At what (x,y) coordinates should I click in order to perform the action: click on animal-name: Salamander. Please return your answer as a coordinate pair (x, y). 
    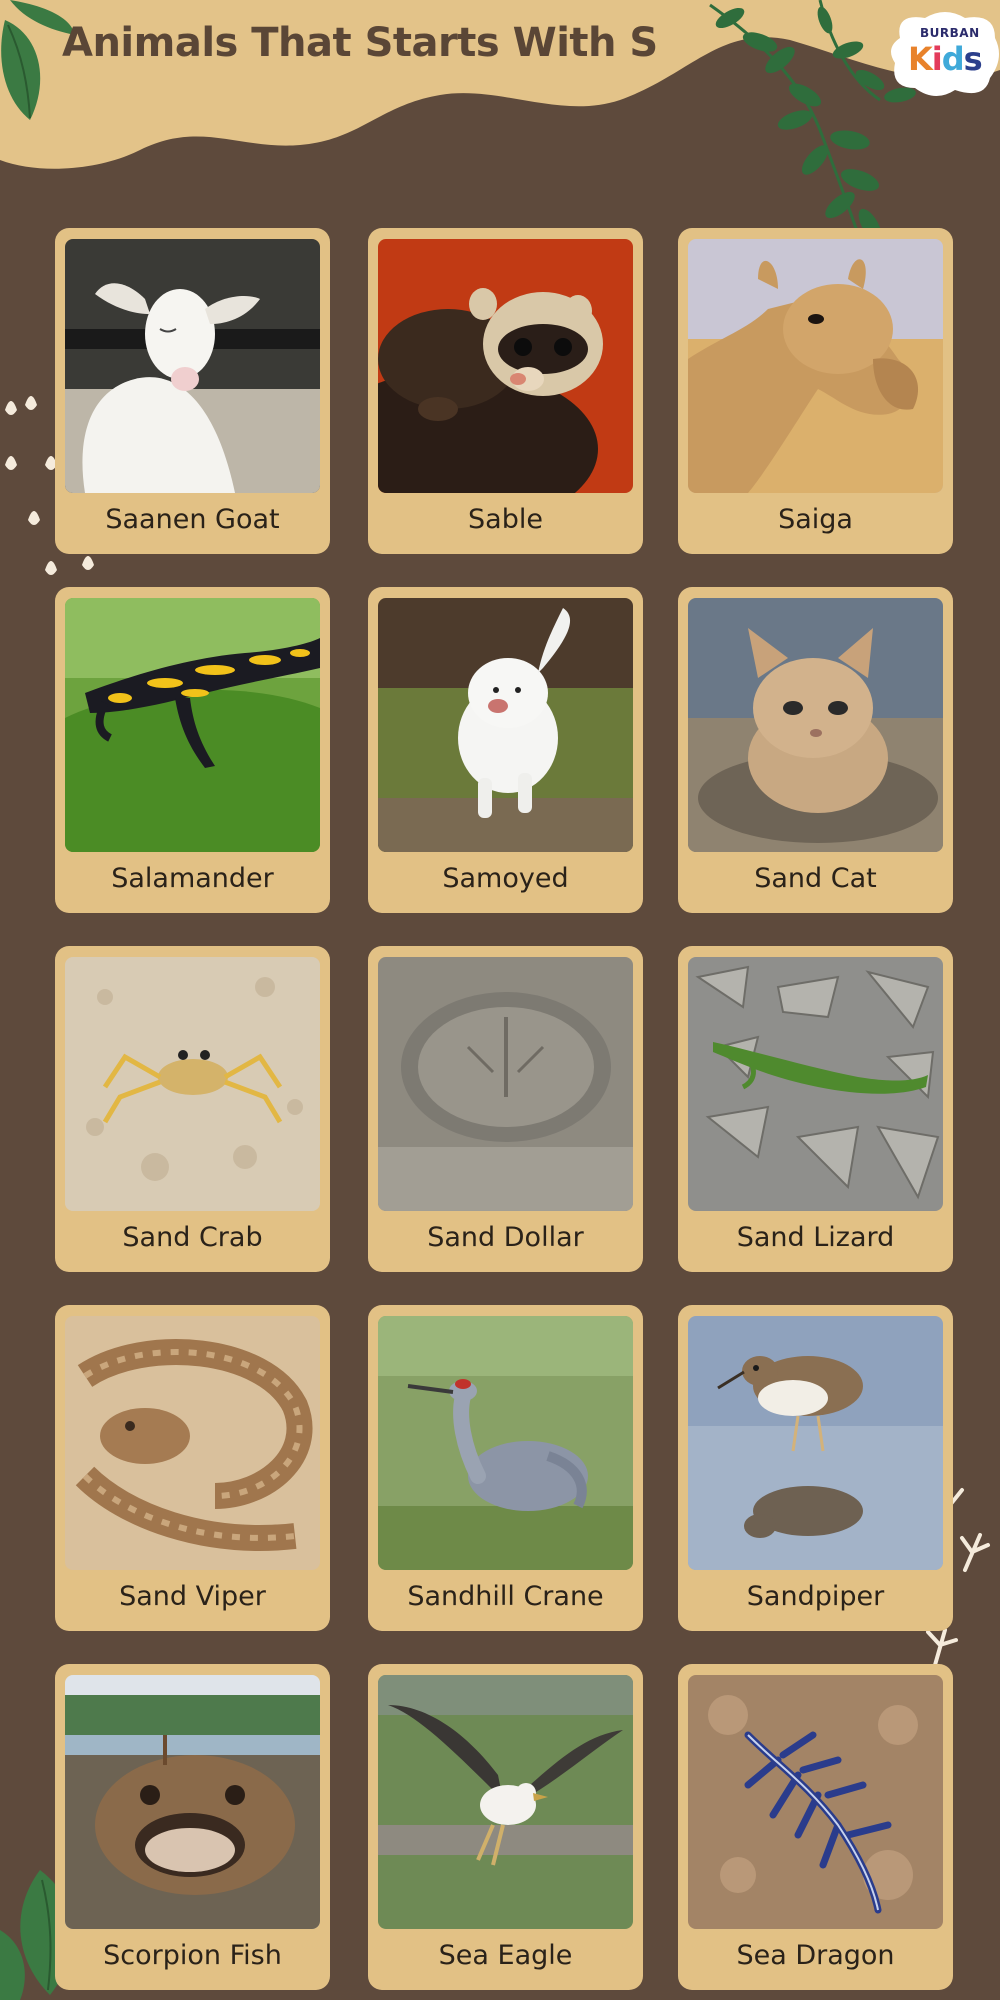
    Looking at the image, I should click on (192, 878).